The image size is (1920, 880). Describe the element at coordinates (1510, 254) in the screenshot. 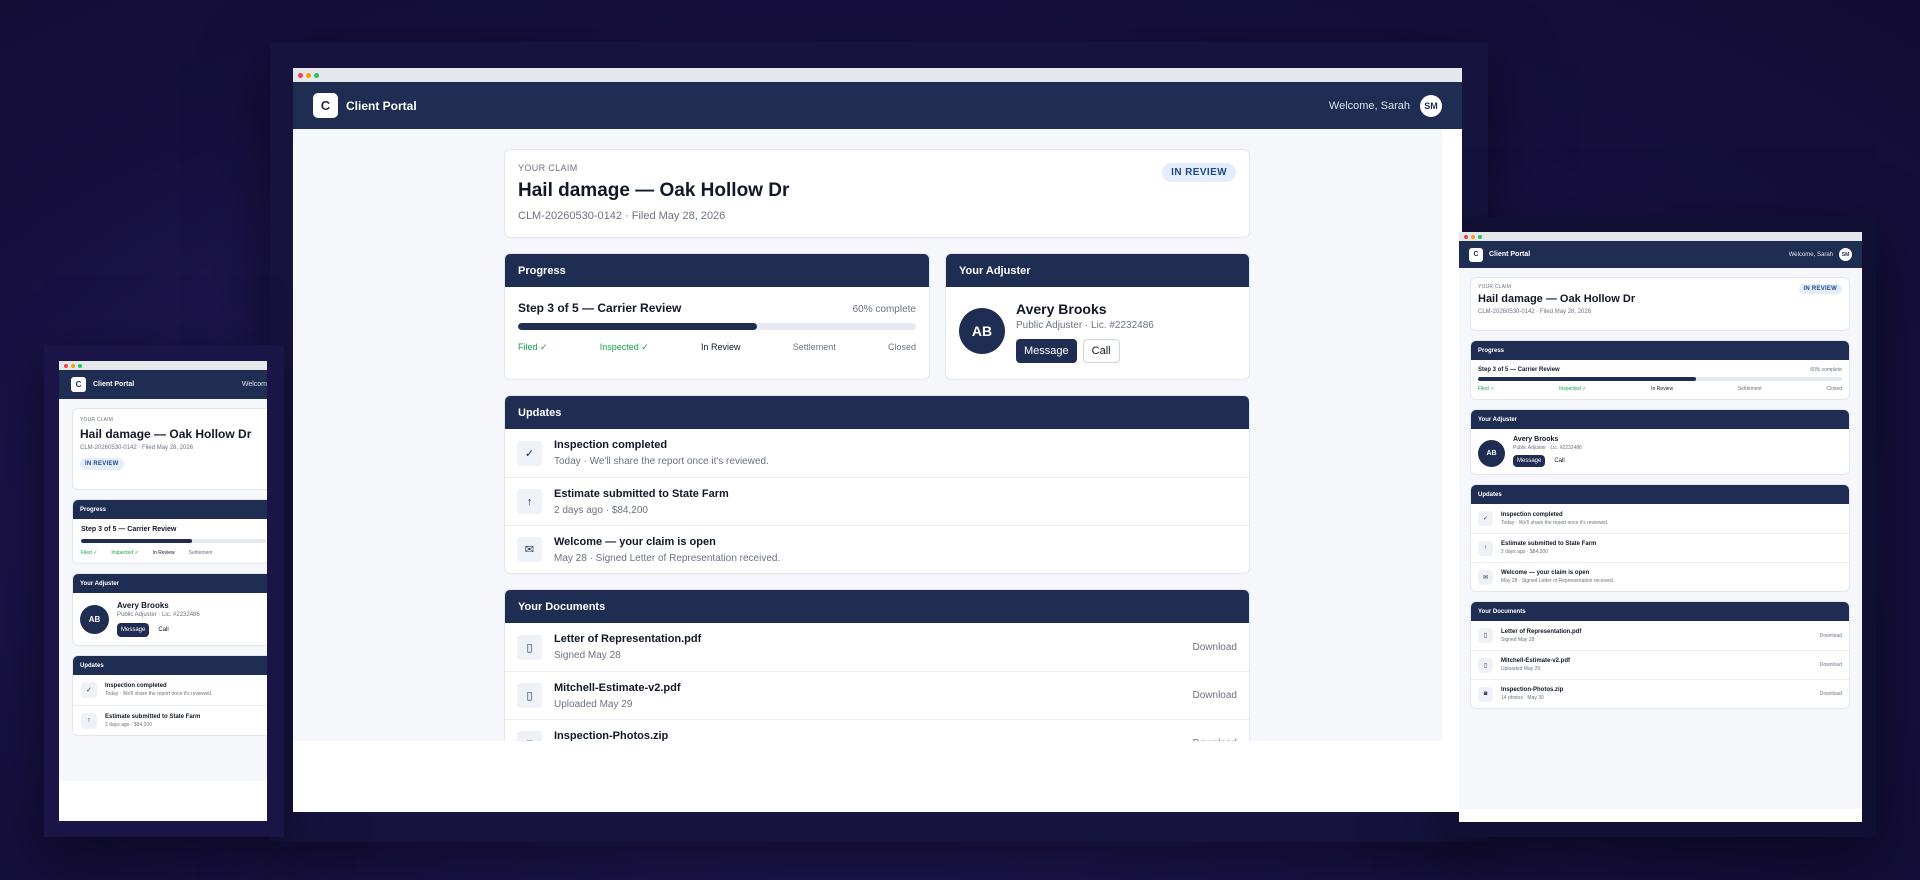

I see `brand-name: Client Portal` at that location.